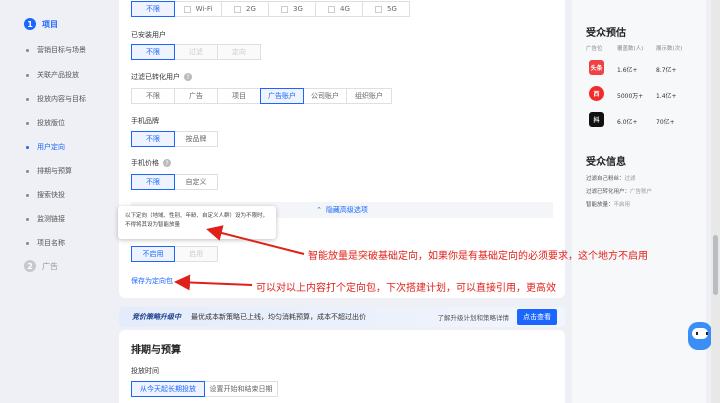 The height and width of the screenshot is (403, 720). What do you see at coordinates (153, 182) in the screenshot?
I see `price-option-unlimited: 不限` at bounding box center [153, 182].